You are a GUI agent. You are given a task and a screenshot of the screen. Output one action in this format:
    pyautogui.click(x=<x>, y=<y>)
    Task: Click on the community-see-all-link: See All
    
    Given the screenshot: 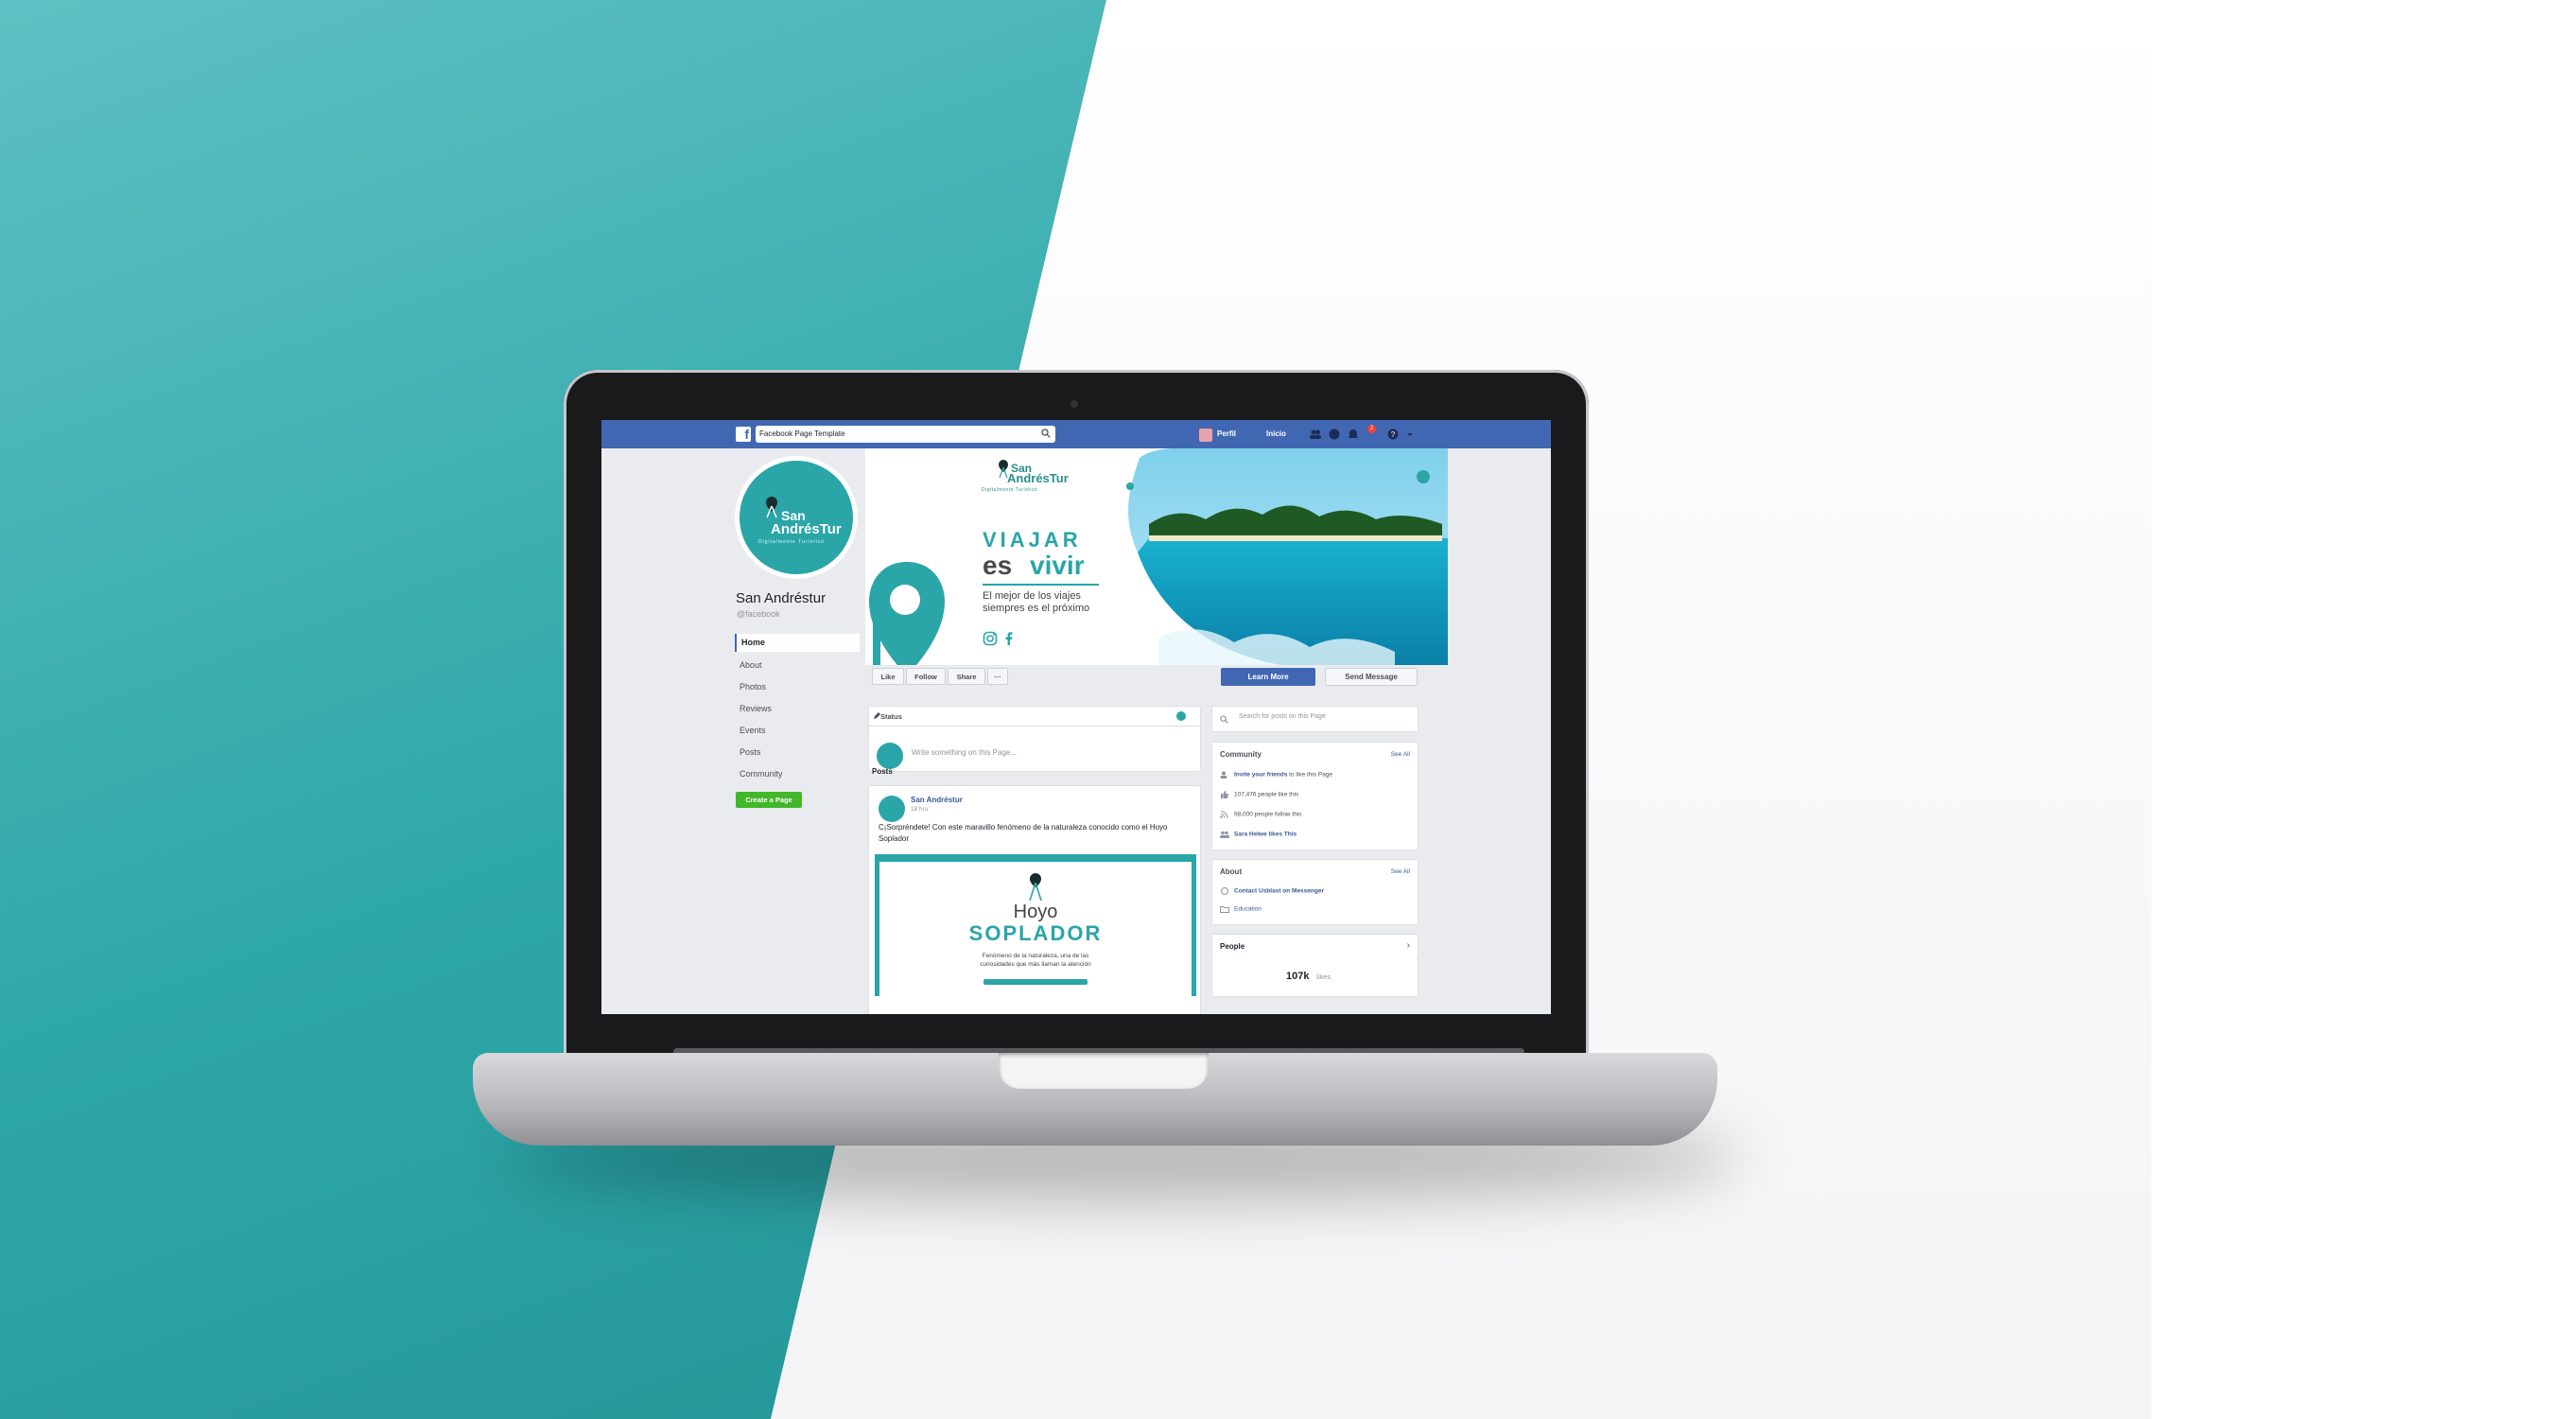 What is the action you would take?
    pyautogui.click(x=1400, y=754)
    